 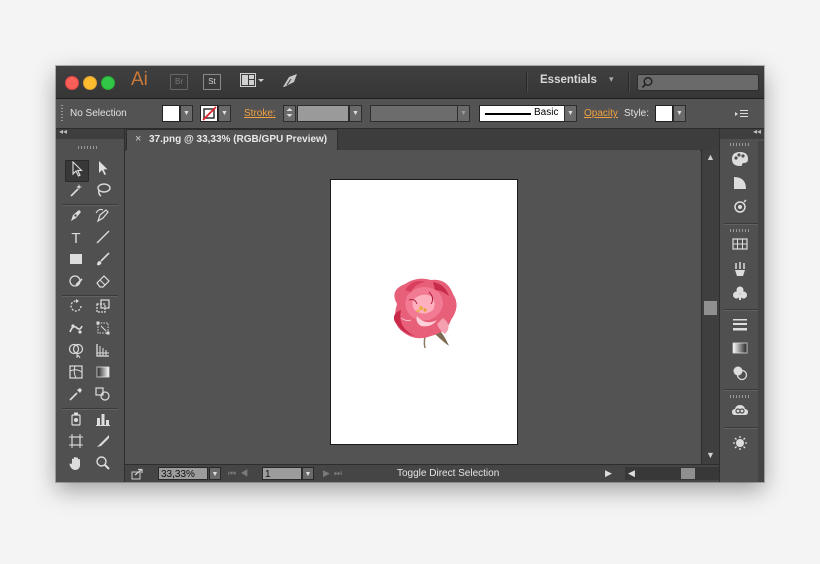 What do you see at coordinates (77, 171) in the screenshot?
I see `selection-tool` at bounding box center [77, 171].